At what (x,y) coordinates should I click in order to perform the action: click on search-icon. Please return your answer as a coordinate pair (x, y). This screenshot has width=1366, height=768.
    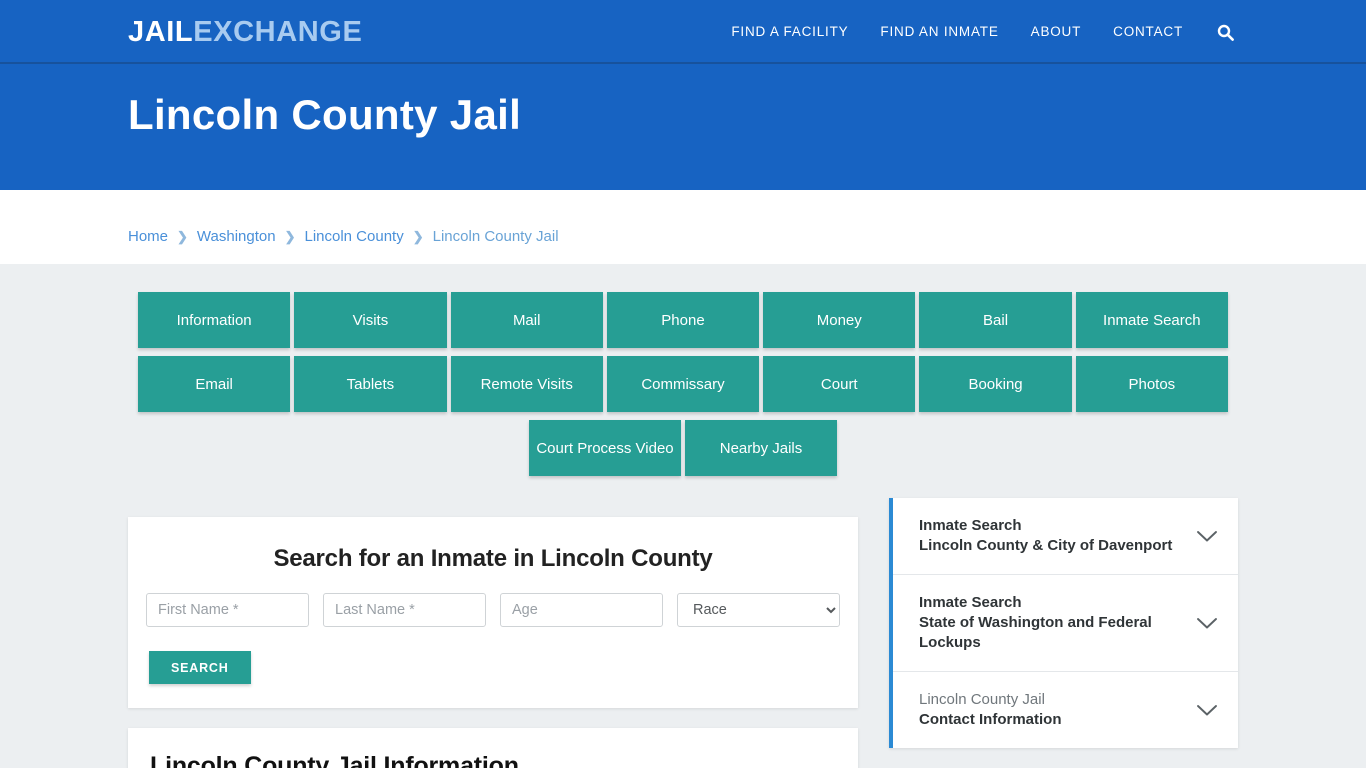
    Looking at the image, I should click on (1218, 32).